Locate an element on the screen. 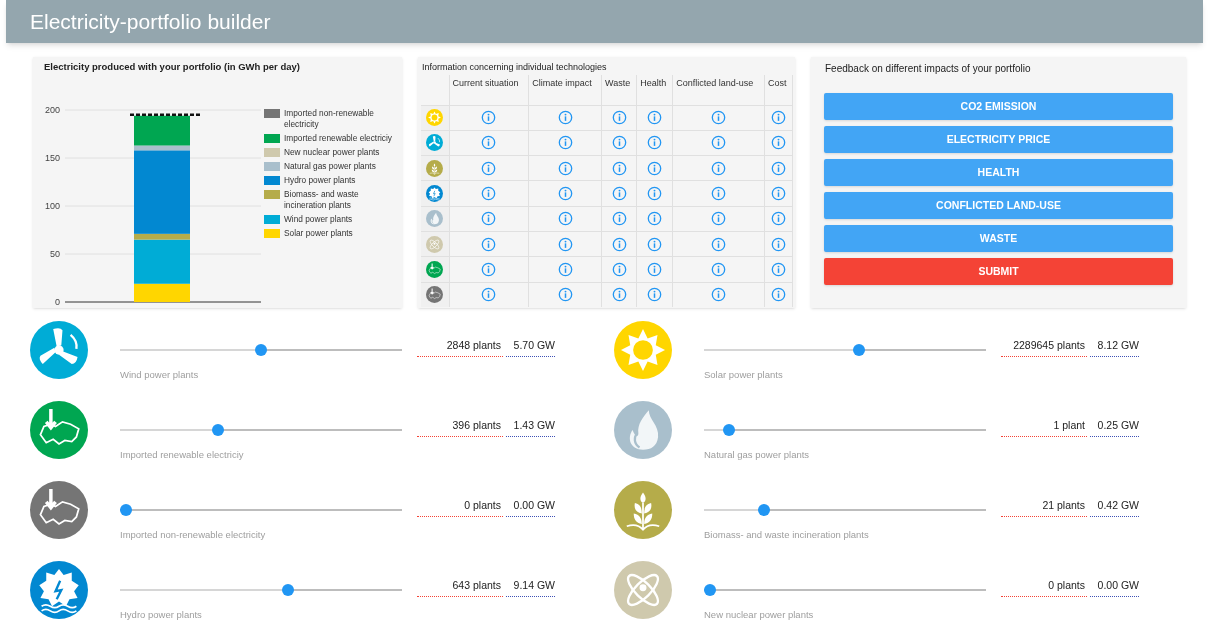 Image resolution: width=1209 pixels, height=630 pixels. plants-field: 1 plant is located at coordinates (1044, 427).